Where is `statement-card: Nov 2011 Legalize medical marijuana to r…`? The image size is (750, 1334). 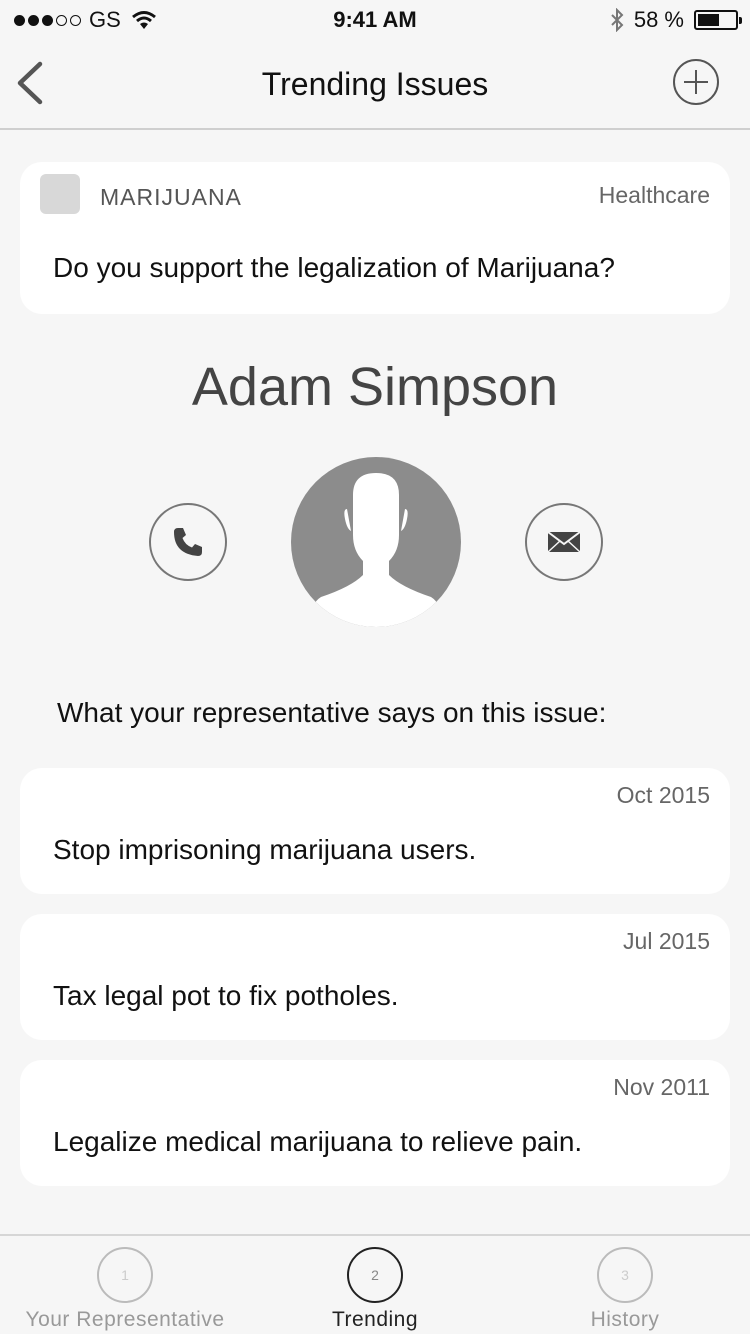
statement-card: Nov 2011 Legalize medical marijuana to r… is located at coordinates (375, 1123).